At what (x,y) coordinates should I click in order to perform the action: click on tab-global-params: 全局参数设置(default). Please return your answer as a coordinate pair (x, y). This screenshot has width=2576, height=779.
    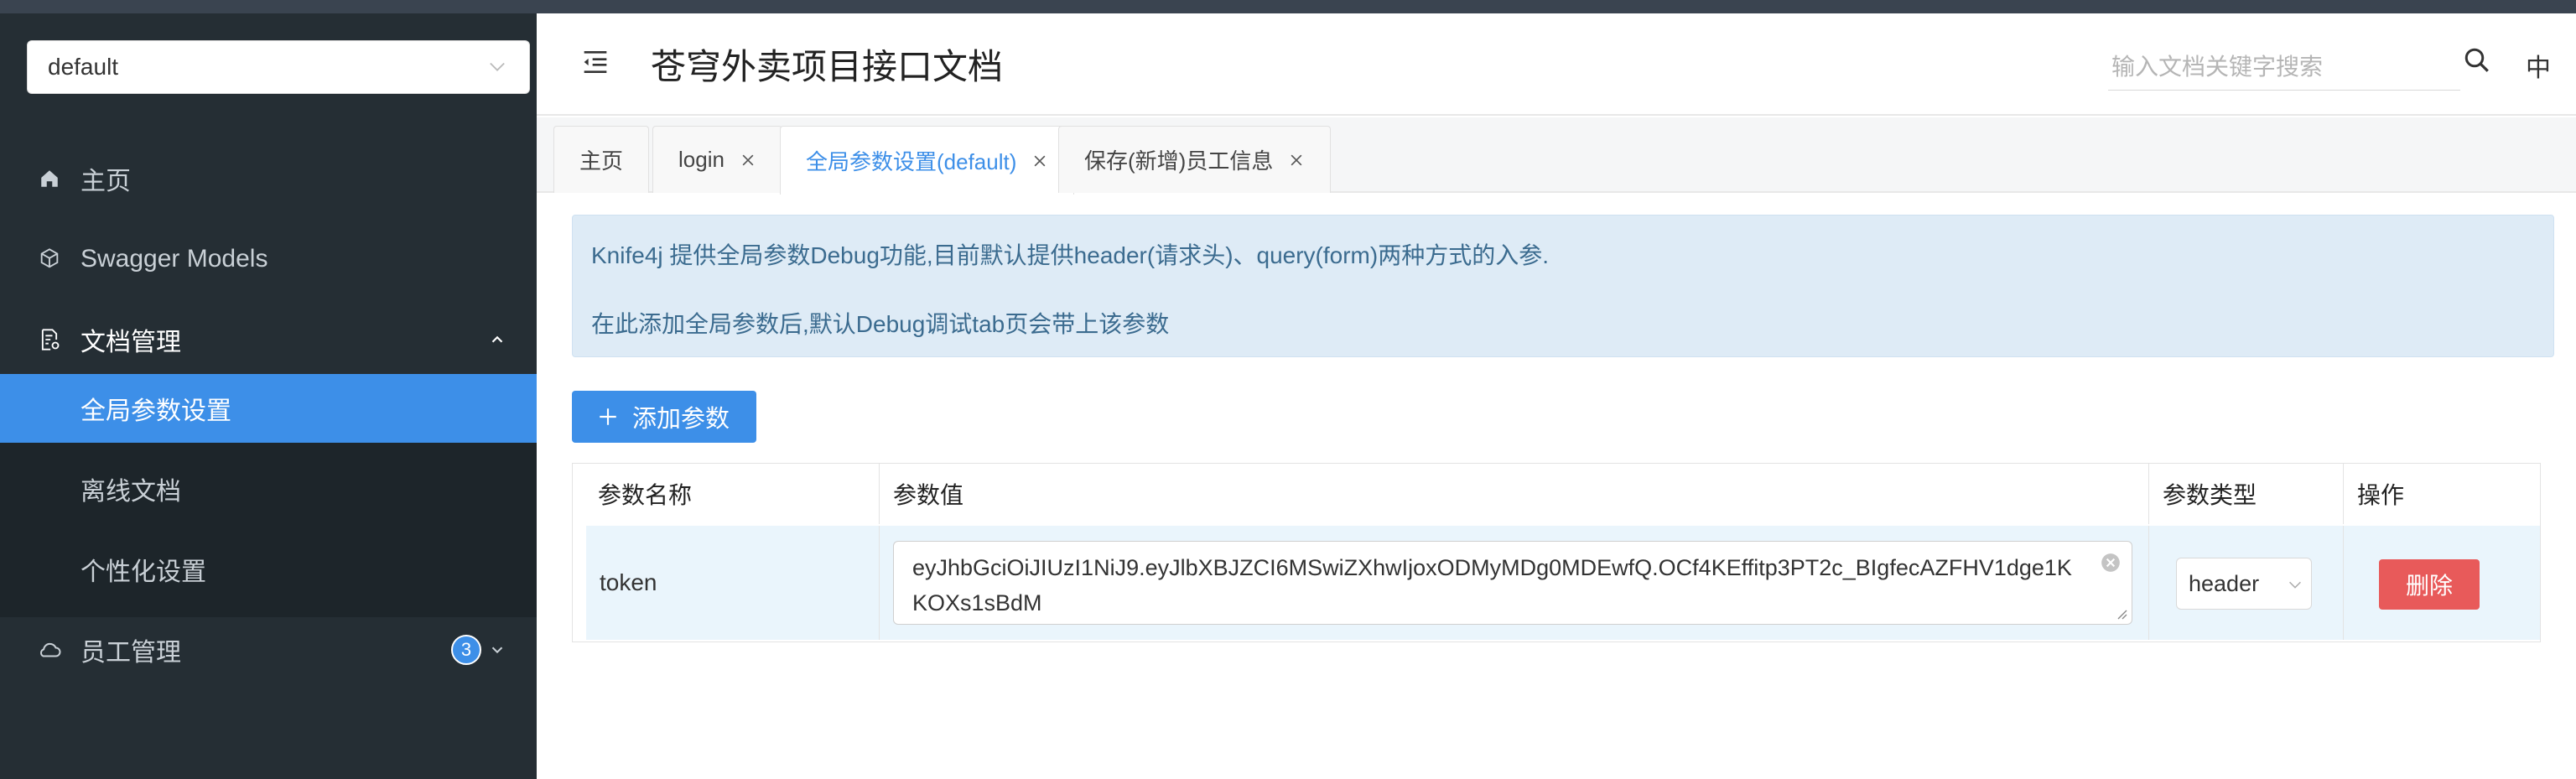
    Looking at the image, I should click on (927, 160).